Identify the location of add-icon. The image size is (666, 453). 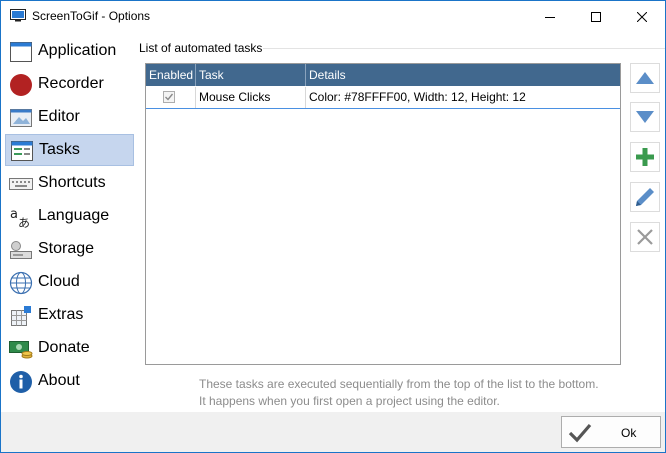
(645, 157).